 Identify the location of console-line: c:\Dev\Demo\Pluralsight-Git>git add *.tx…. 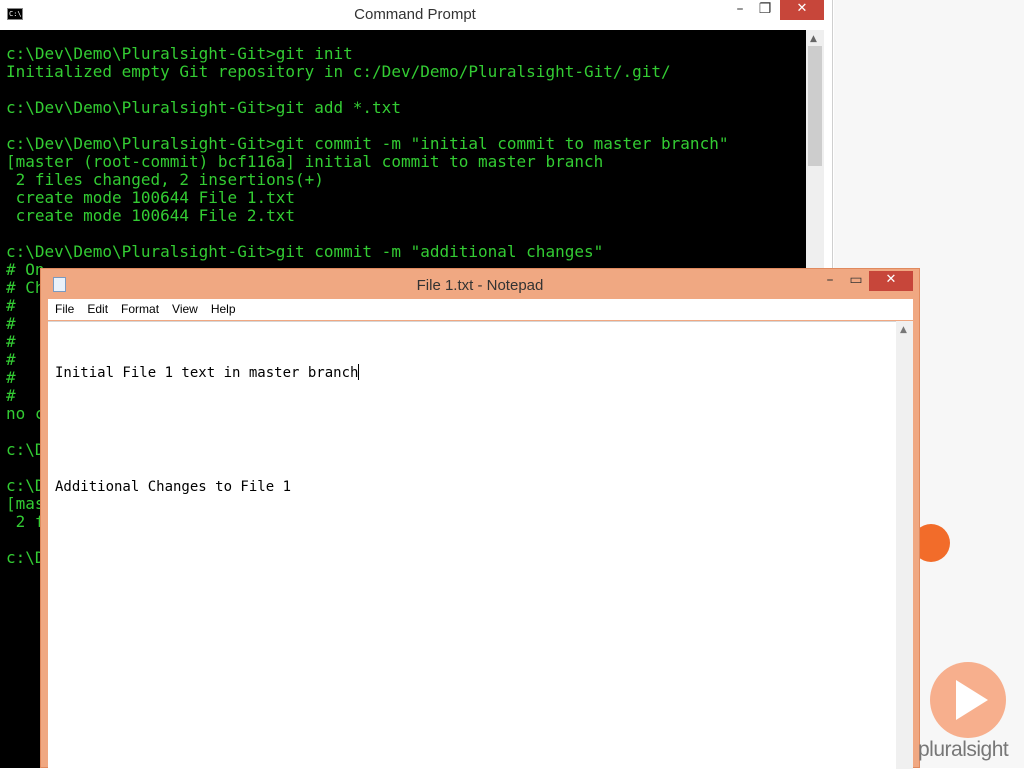
(203, 107).